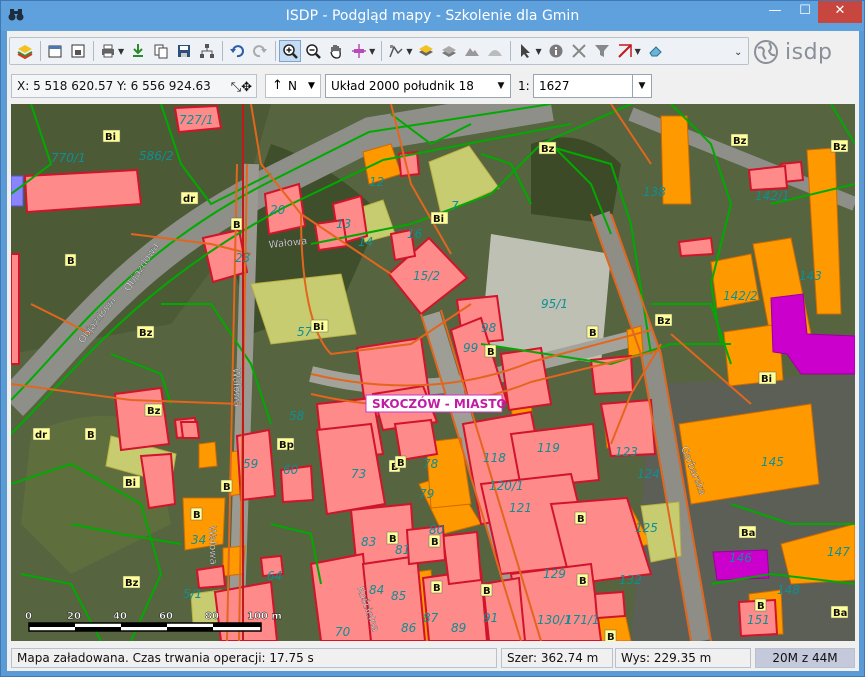  What do you see at coordinates (788, 590) in the screenshot?
I see `parcel-number: 148` at bounding box center [788, 590].